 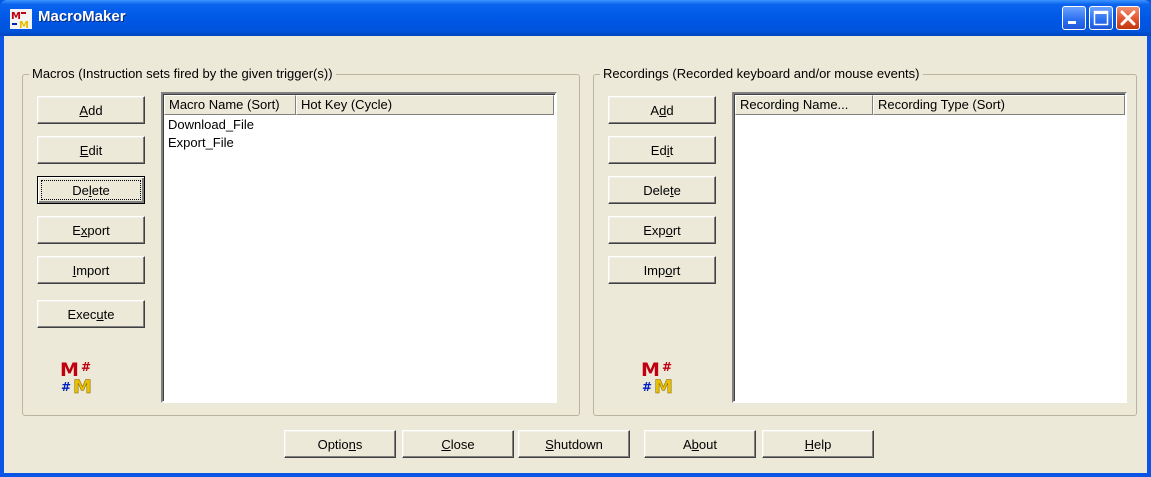 I want to click on recording-export-label: Export, so click(x=662, y=230).